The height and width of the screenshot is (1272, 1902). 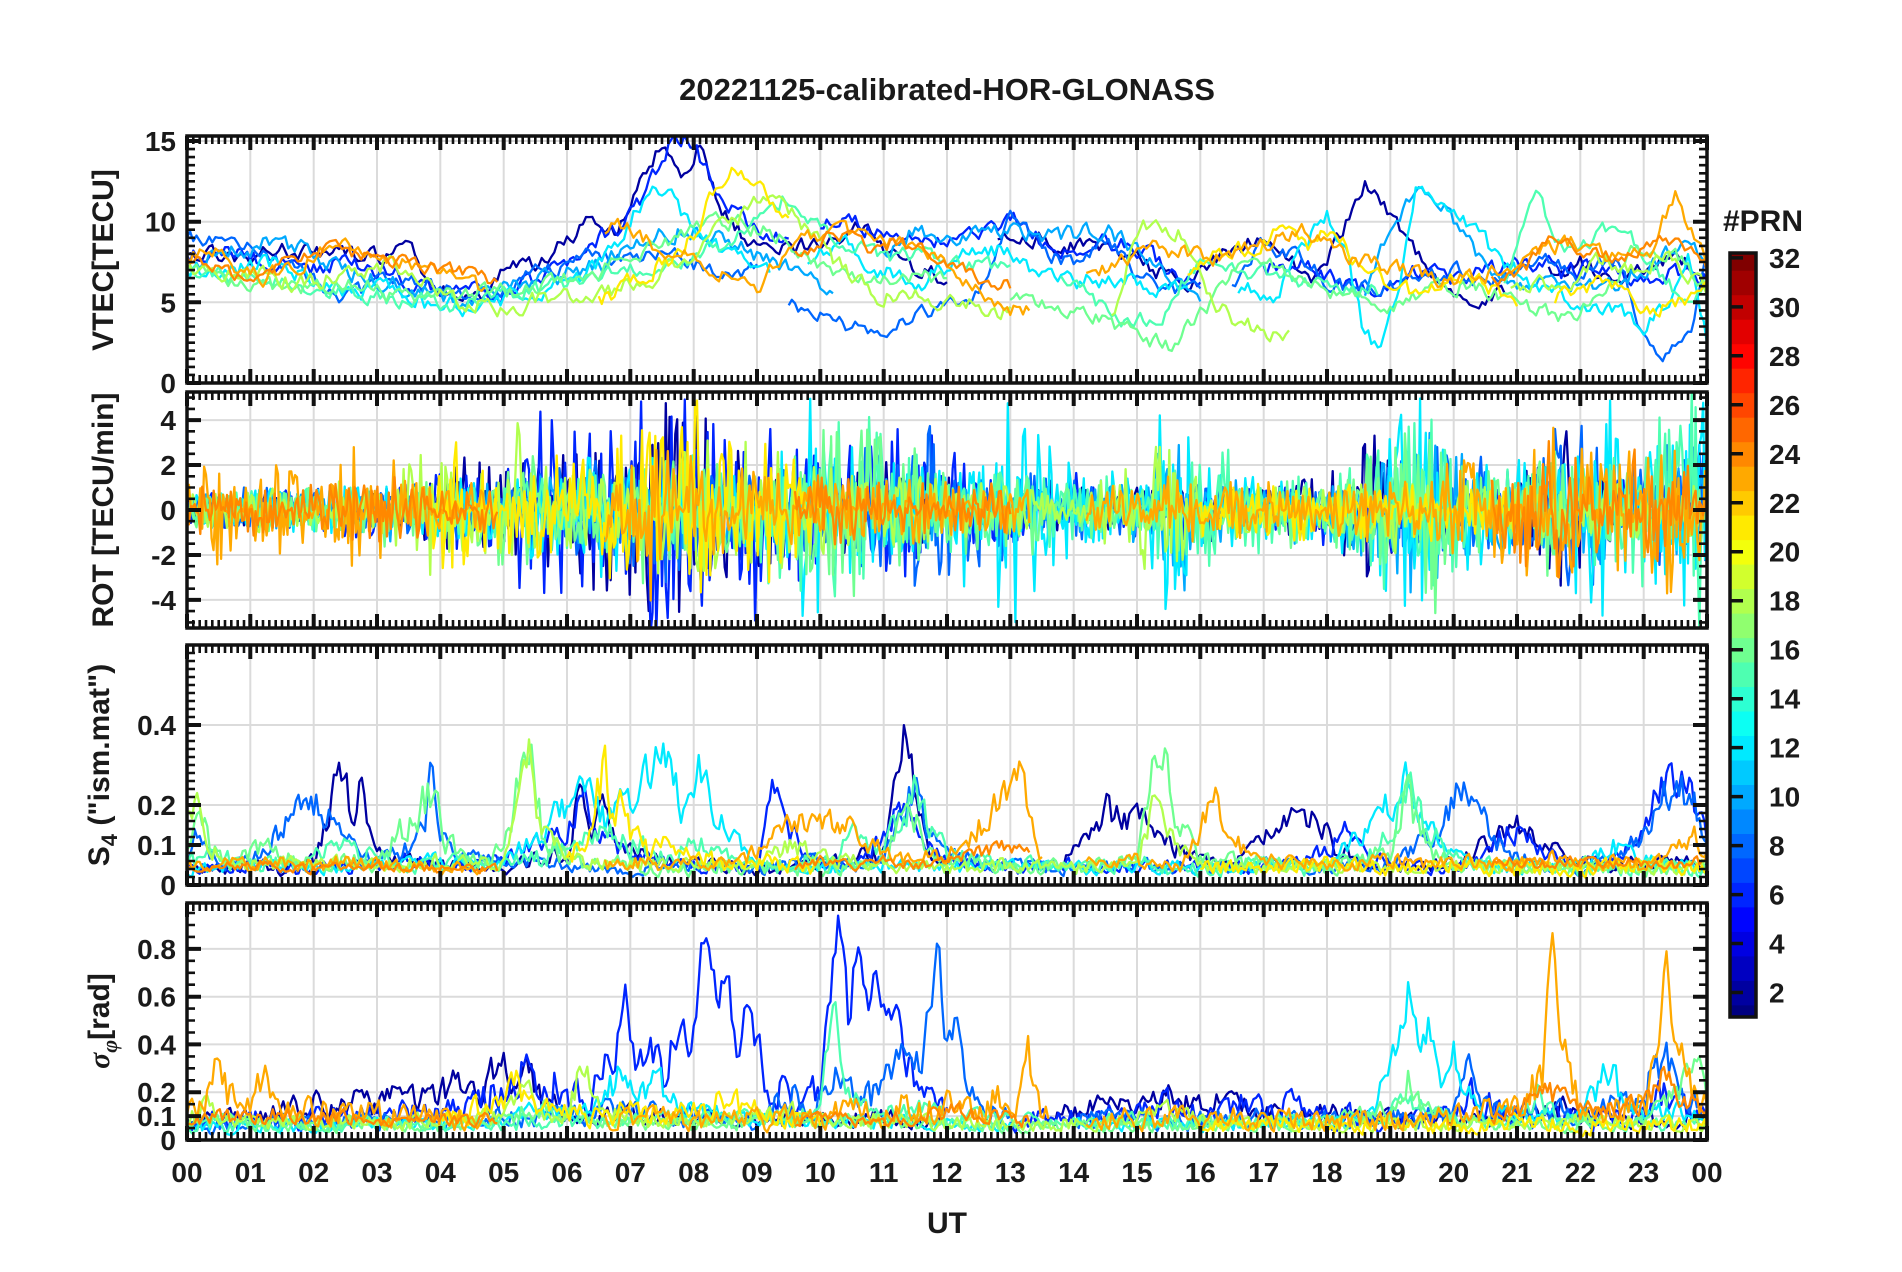 What do you see at coordinates (102, 765) in the screenshot?
I see `y-axis-label-s4: S4 ("ism.mat")` at bounding box center [102, 765].